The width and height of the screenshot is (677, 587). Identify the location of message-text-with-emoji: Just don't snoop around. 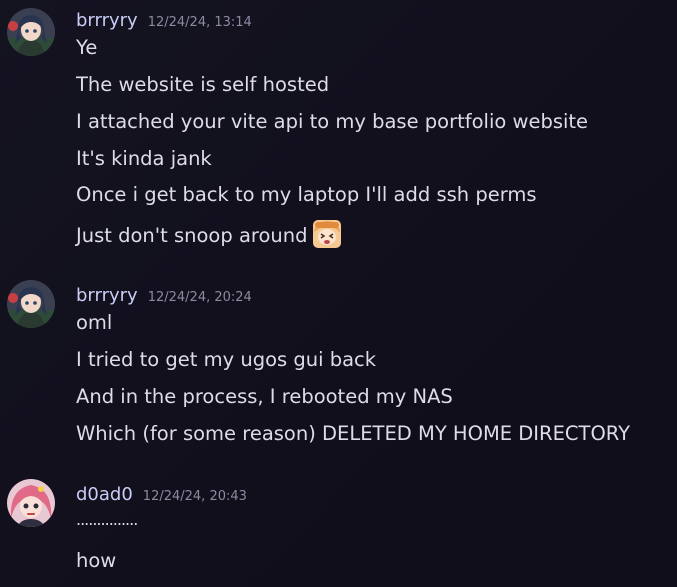
(209, 234).